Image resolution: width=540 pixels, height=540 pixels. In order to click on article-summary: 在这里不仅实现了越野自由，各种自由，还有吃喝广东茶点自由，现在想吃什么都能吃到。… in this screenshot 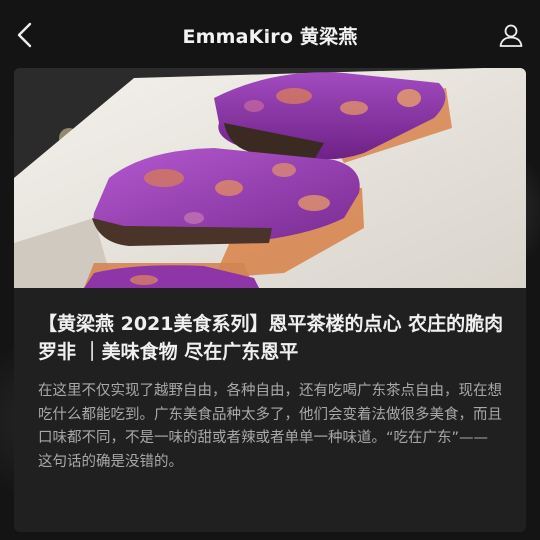, I will do `click(270, 426)`.